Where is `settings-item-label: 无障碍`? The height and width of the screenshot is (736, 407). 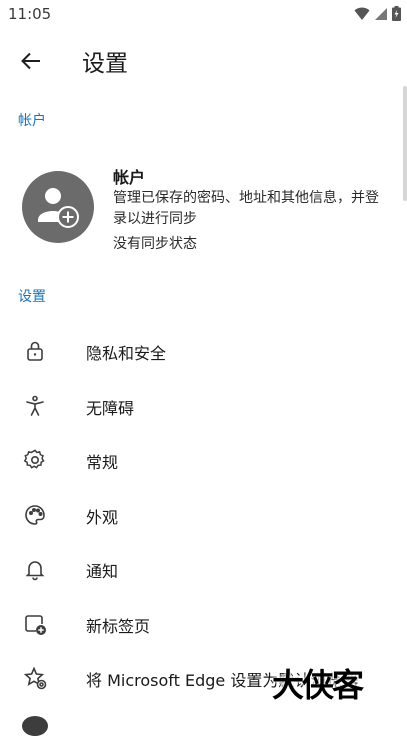 settings-item-label: 无障碍 is located at coordinates (110, 408).